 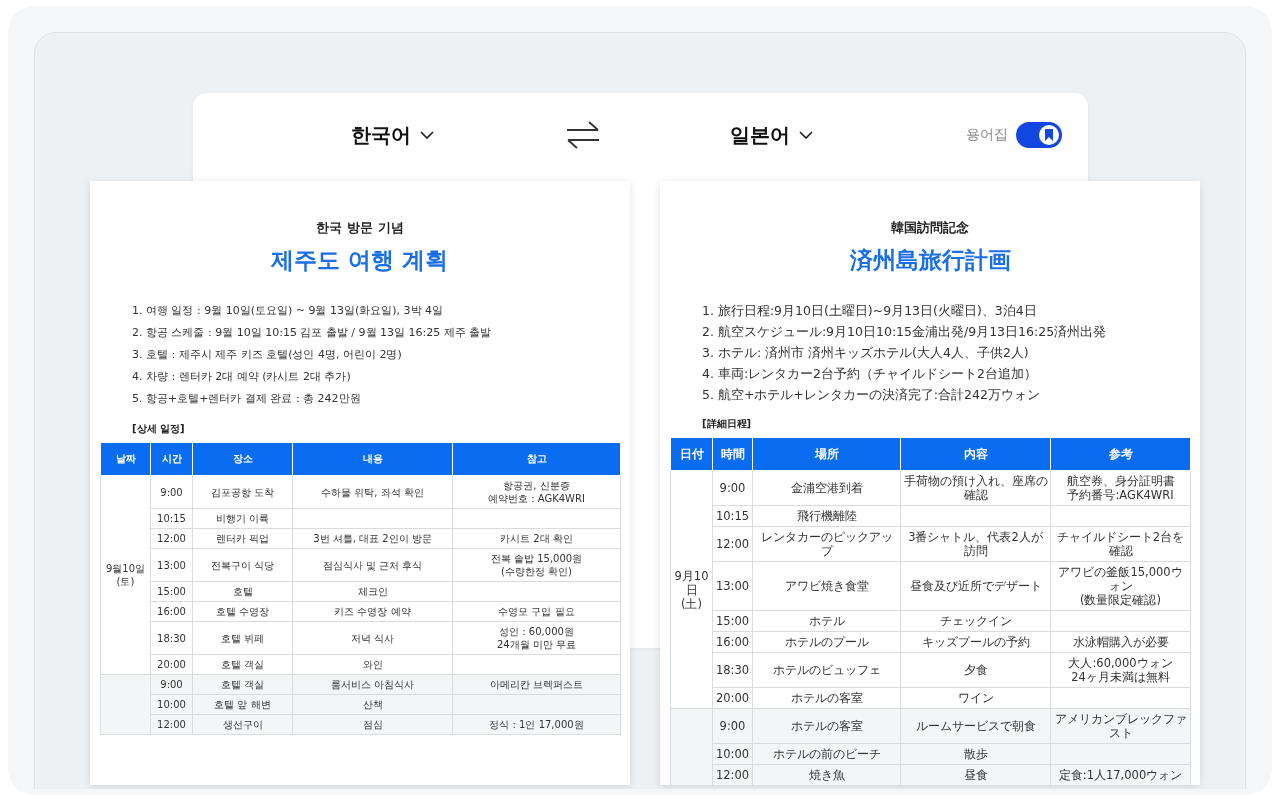 What do you see at coordinates (125, 459) in the screenshot?
I see `column-header: 날짜` at bounding box center [125, 459].